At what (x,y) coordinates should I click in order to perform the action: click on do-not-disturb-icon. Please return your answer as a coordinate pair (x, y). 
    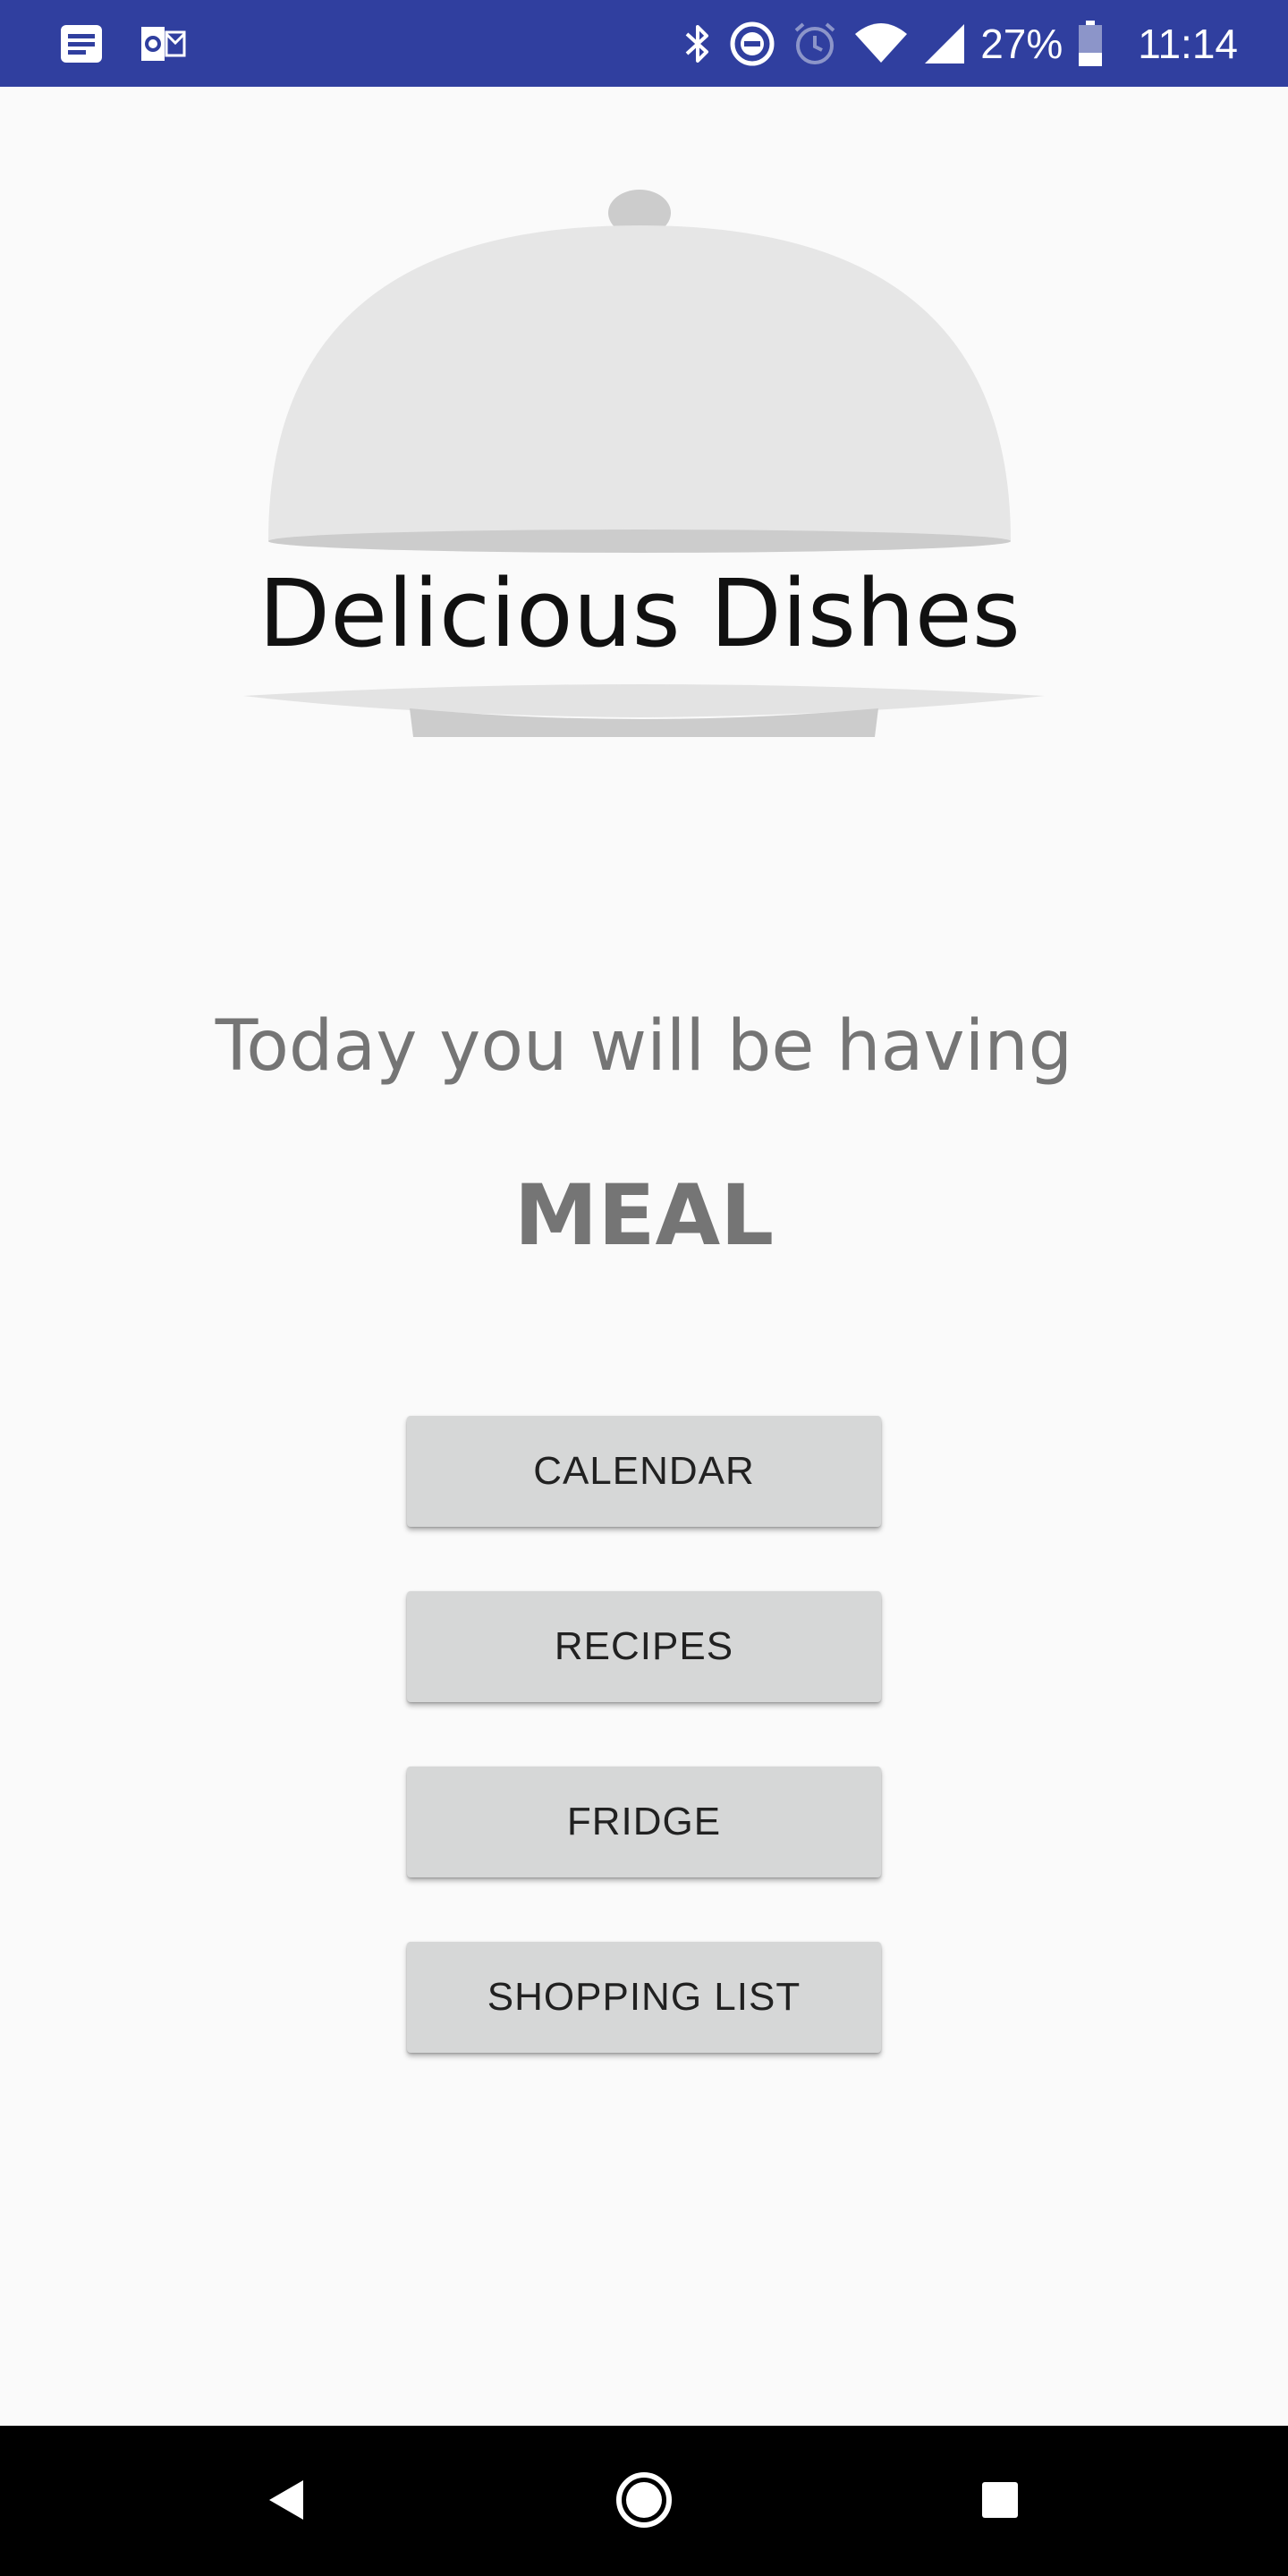
    Looking at the image, I should click on (752, 44).